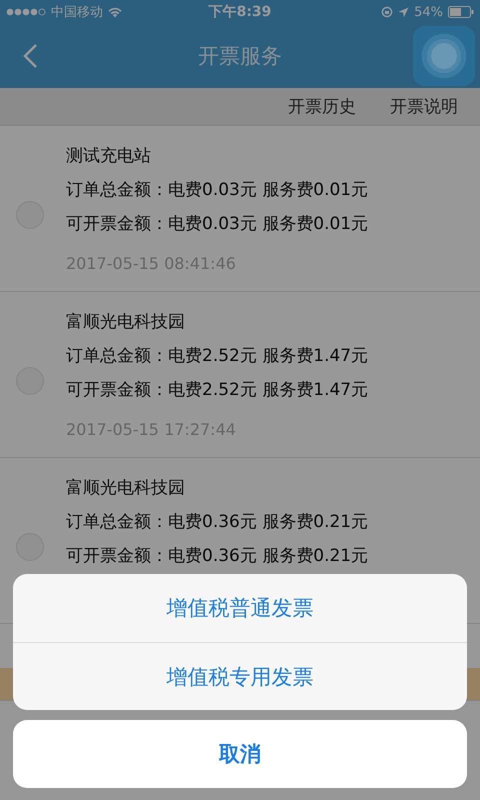 Image resolution: width=480 pixels, height=800 pixels. Describe the element at coordinates (77, 12) in the screenshot. I see `carrier-name: 中国移动` at that location.